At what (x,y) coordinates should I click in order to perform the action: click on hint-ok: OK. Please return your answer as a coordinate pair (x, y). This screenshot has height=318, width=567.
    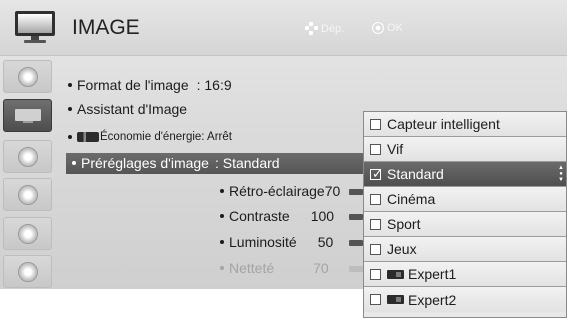
    Looking at the image, I should click on (387, 28).